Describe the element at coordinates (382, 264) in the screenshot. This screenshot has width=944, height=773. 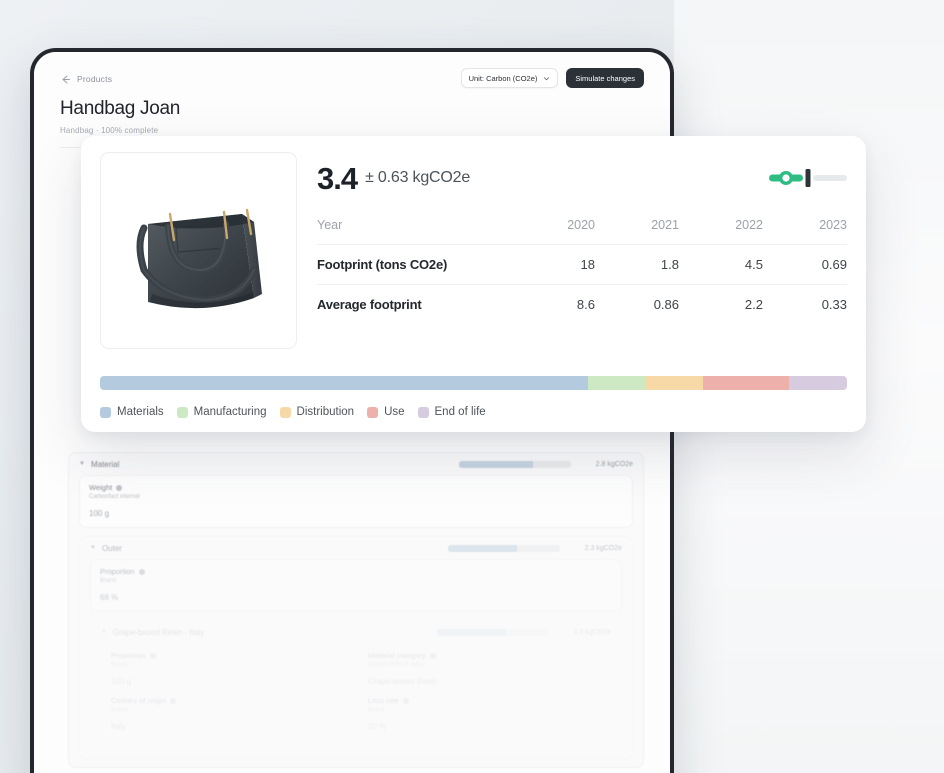
I see `row-label-footprint: Footprint (tons CO2e)` at that location.